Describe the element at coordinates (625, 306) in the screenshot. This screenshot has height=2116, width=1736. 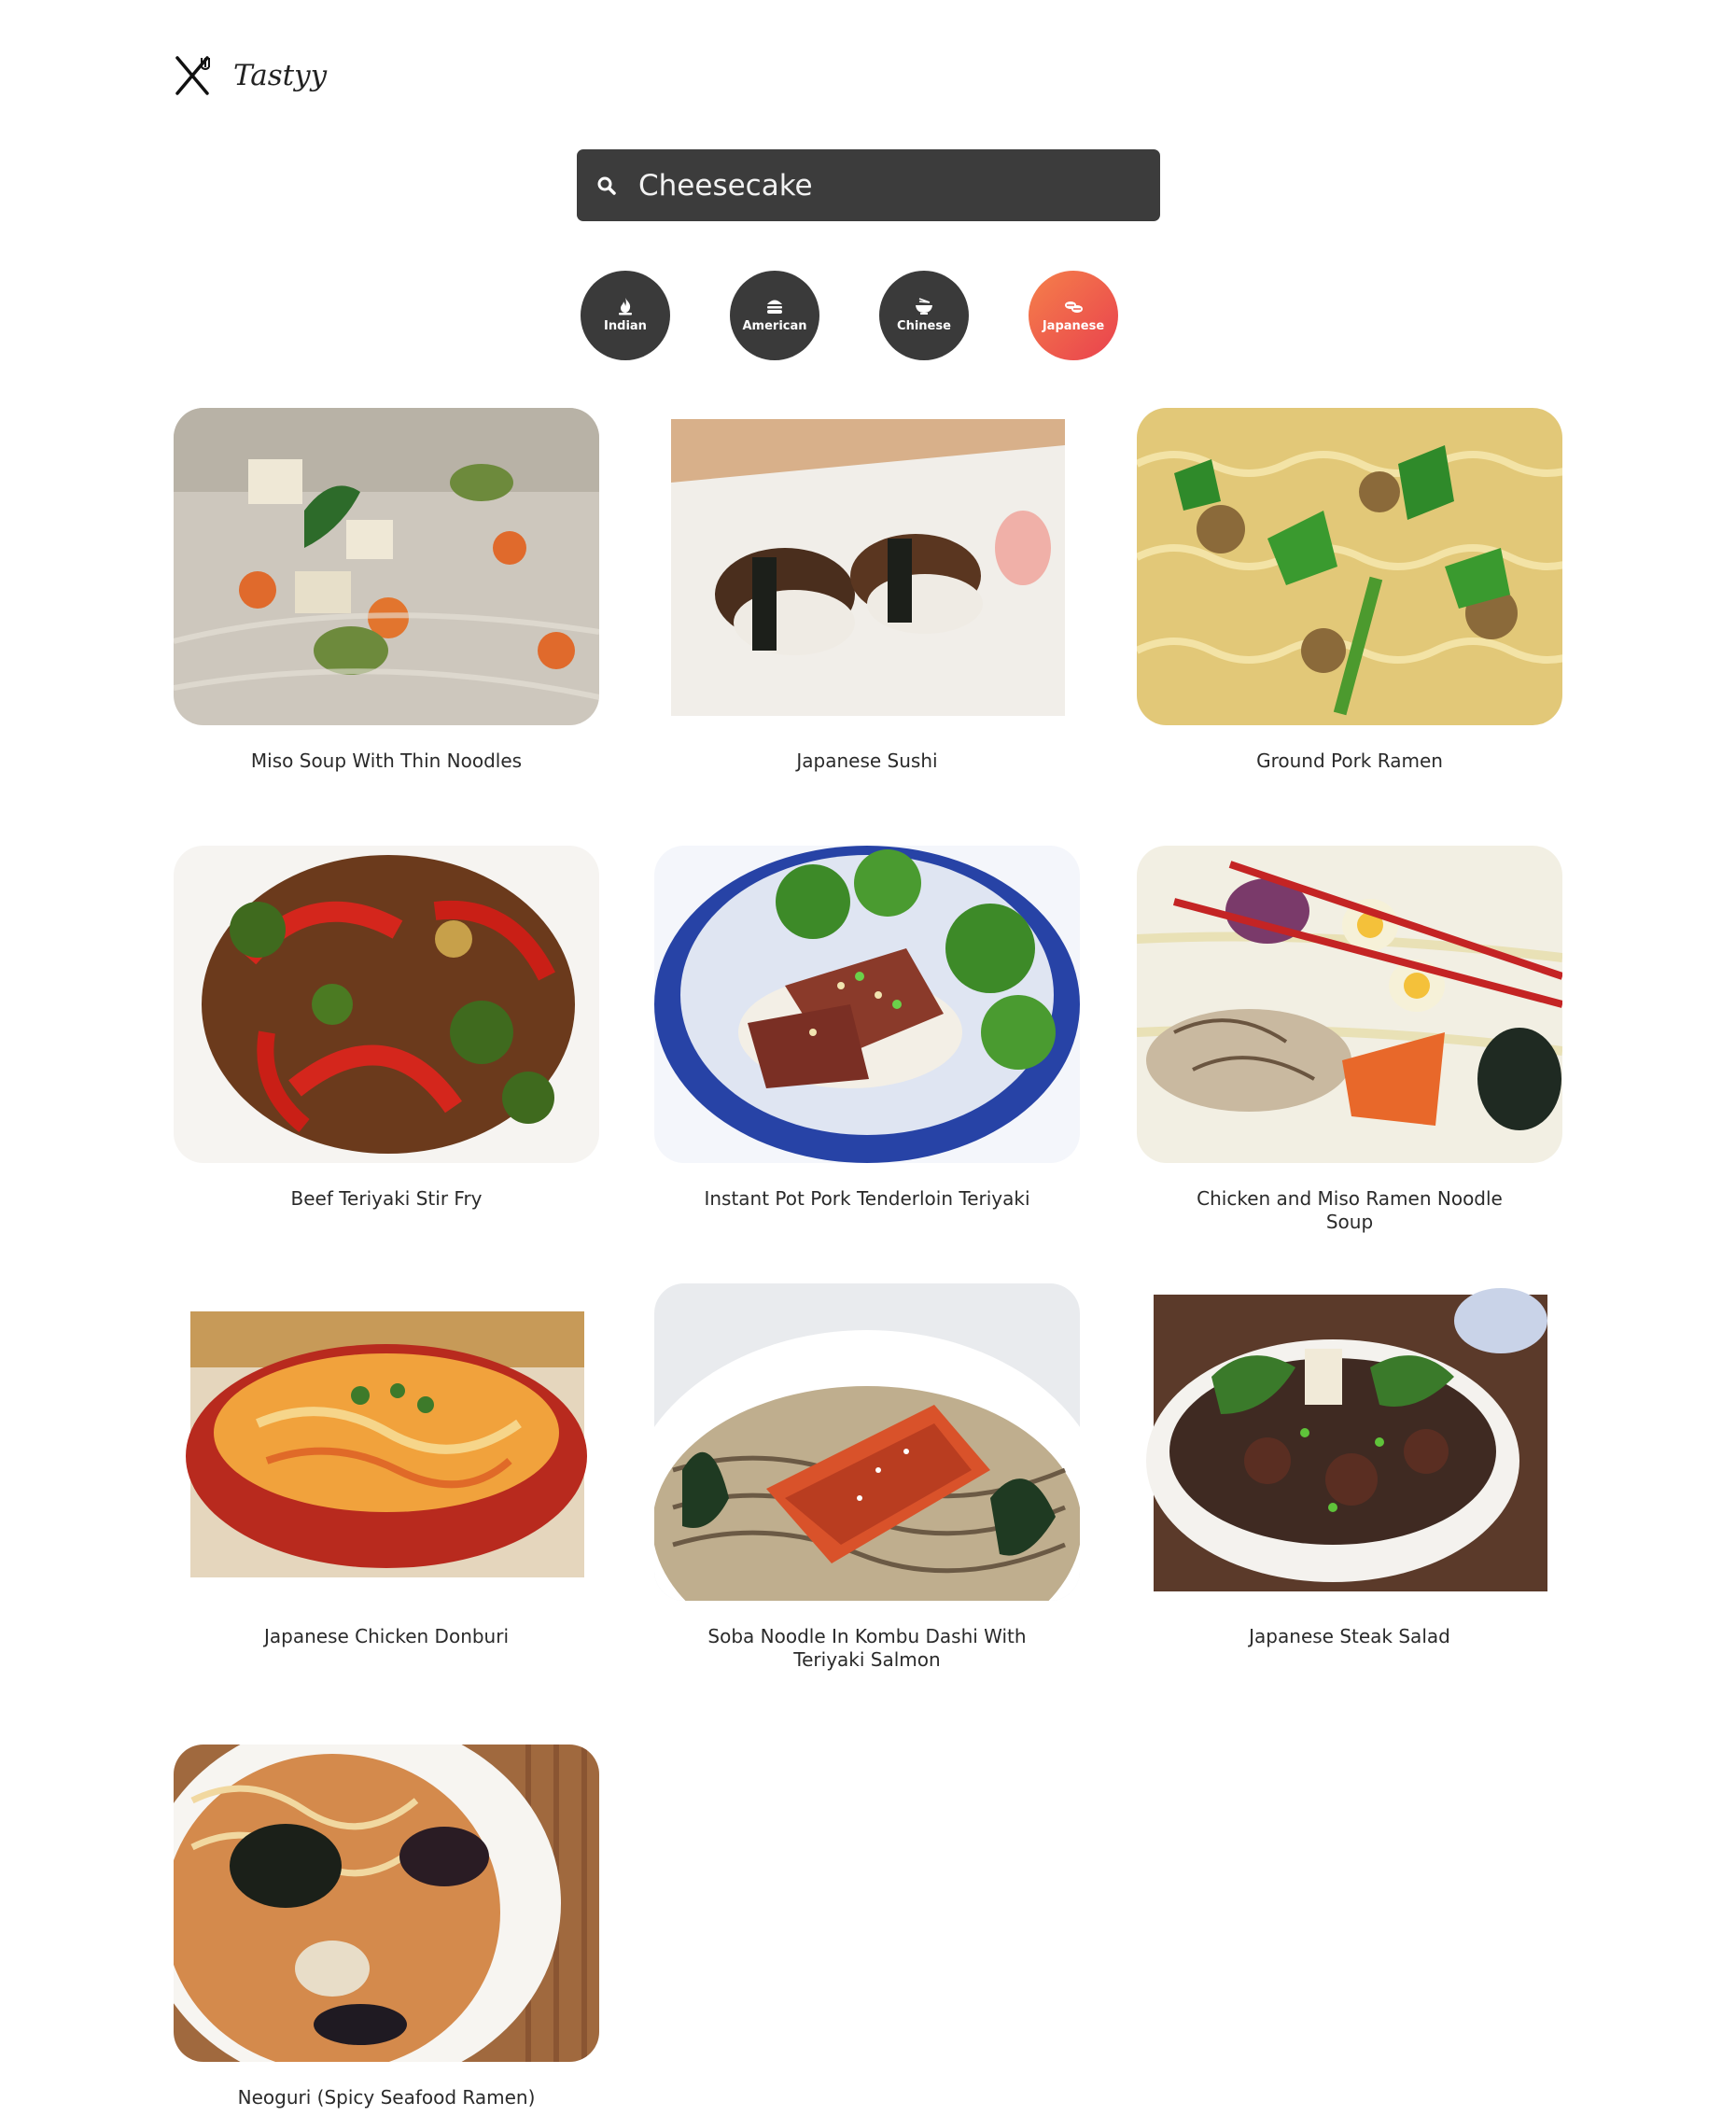
I see `fire-icon` at that location.